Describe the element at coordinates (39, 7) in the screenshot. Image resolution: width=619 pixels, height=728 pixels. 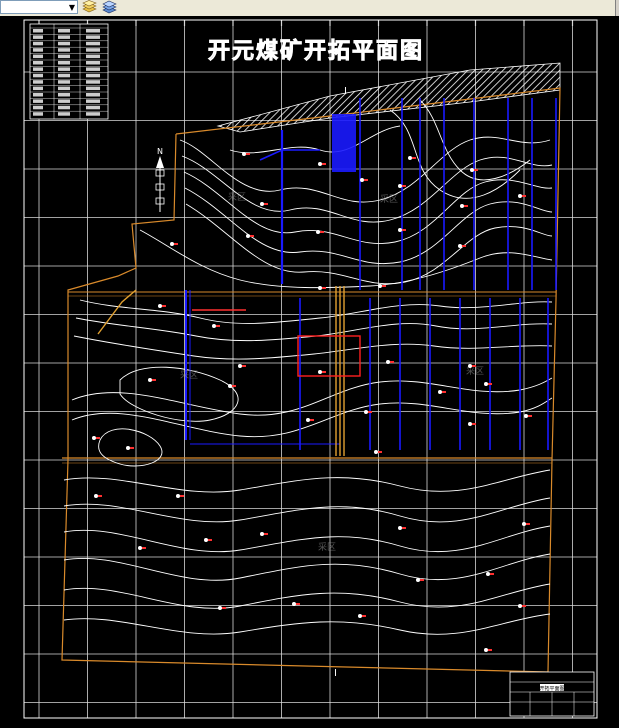
I see `layer-dropdown: ▼` at that location.